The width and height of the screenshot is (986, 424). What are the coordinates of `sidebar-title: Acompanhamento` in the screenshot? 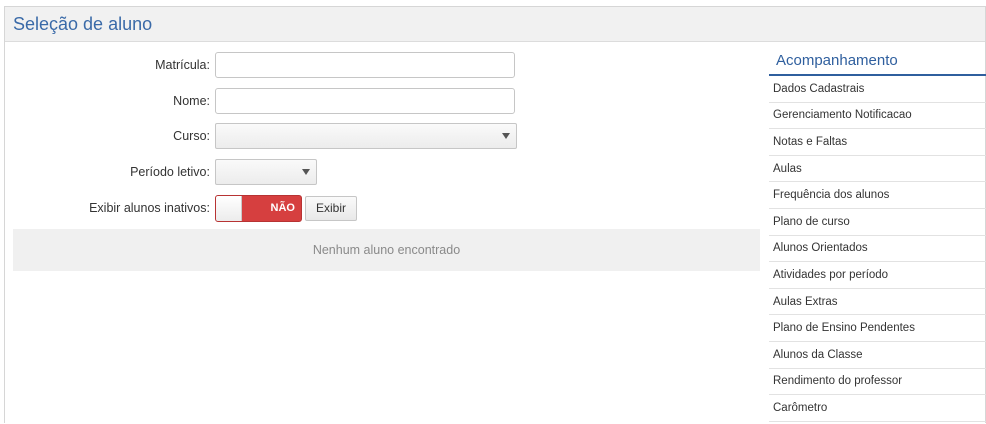 It's located at (877, 61).